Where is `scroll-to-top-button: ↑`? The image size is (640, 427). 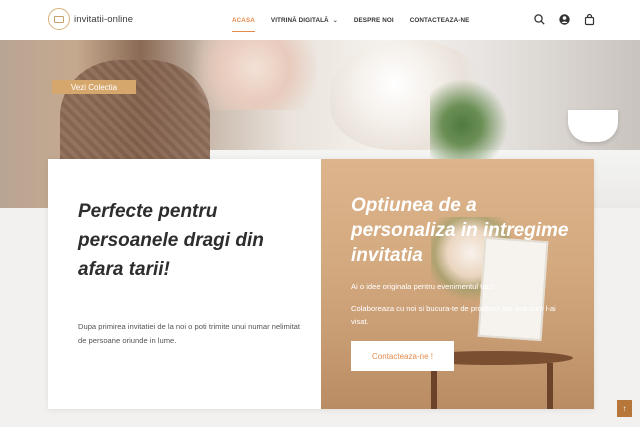
scroll-to-top-button: ↑ is located at coordinates (624, 408).